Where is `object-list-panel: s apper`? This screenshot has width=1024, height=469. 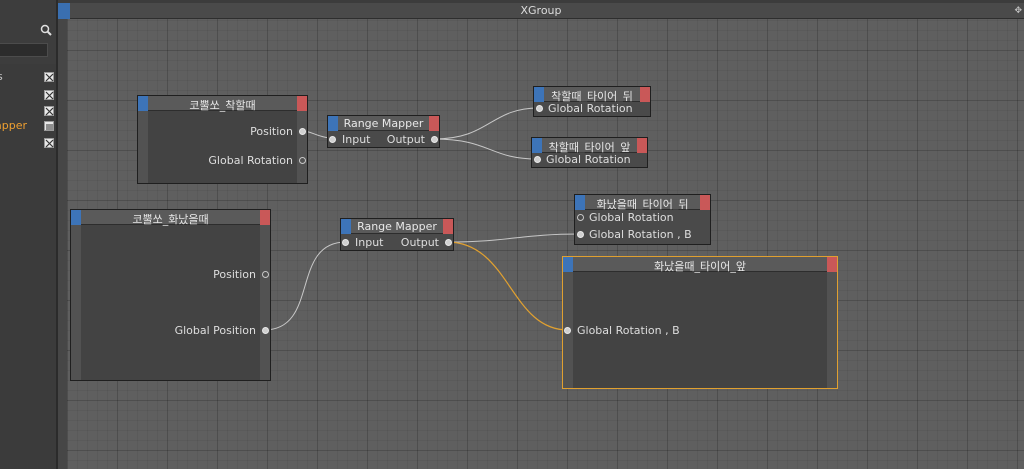
object-list-panel: s apper is located at coordinates (28, 234).